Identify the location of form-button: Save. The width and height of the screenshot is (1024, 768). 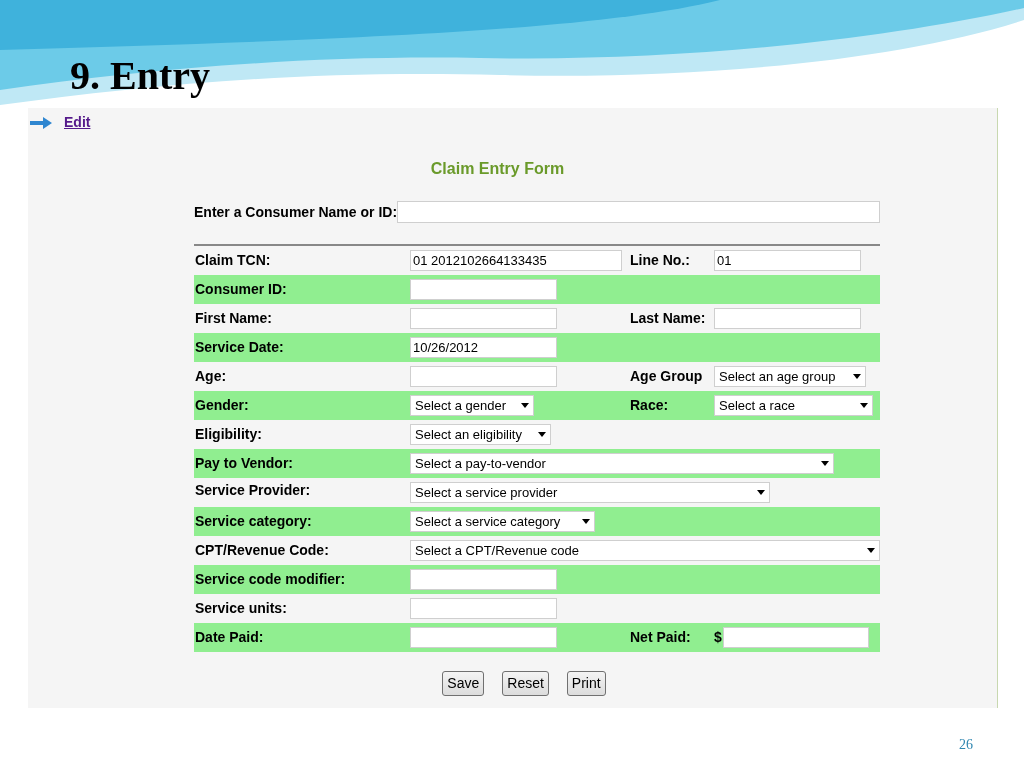
(463, 683).